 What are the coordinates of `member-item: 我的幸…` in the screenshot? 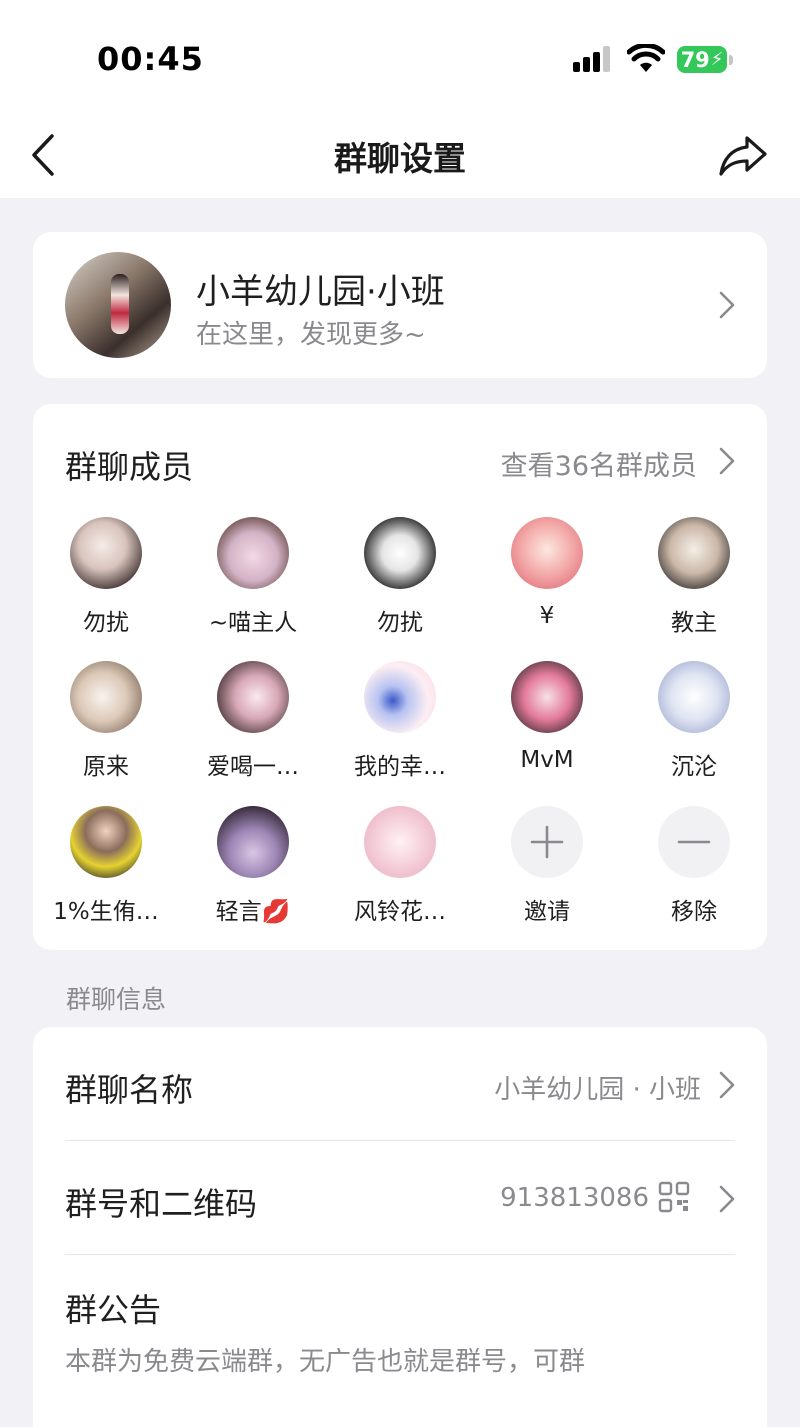 It's located at (400, 721).